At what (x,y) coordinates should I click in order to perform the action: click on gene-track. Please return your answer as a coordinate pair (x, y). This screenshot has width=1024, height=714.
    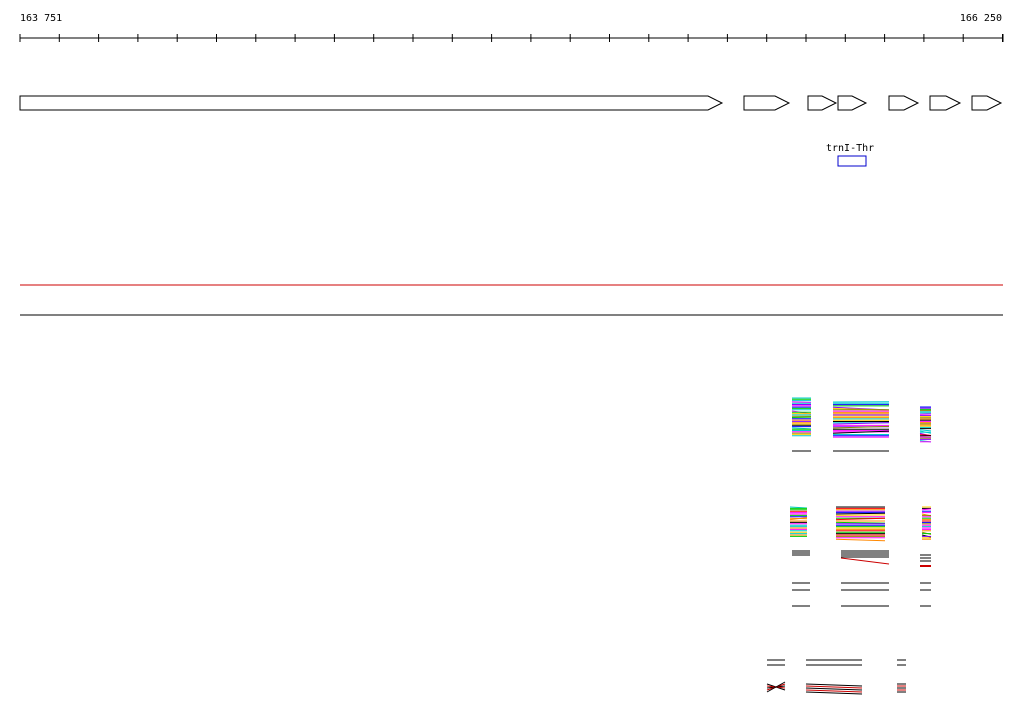
    Looking at the image, I should click on (511, 103).